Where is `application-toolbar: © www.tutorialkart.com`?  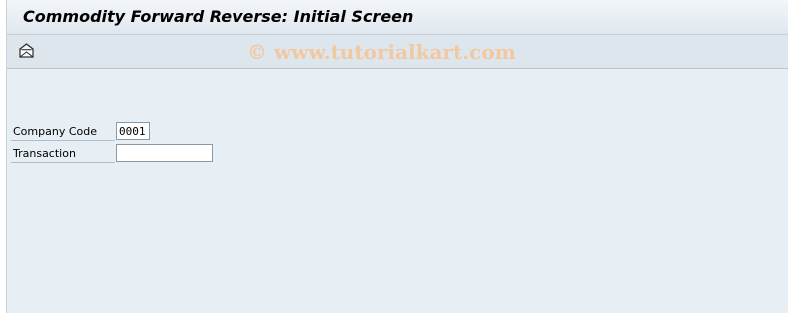 application-toolbar: © www.tutorialkart.com is located at coordinates (397, 52).